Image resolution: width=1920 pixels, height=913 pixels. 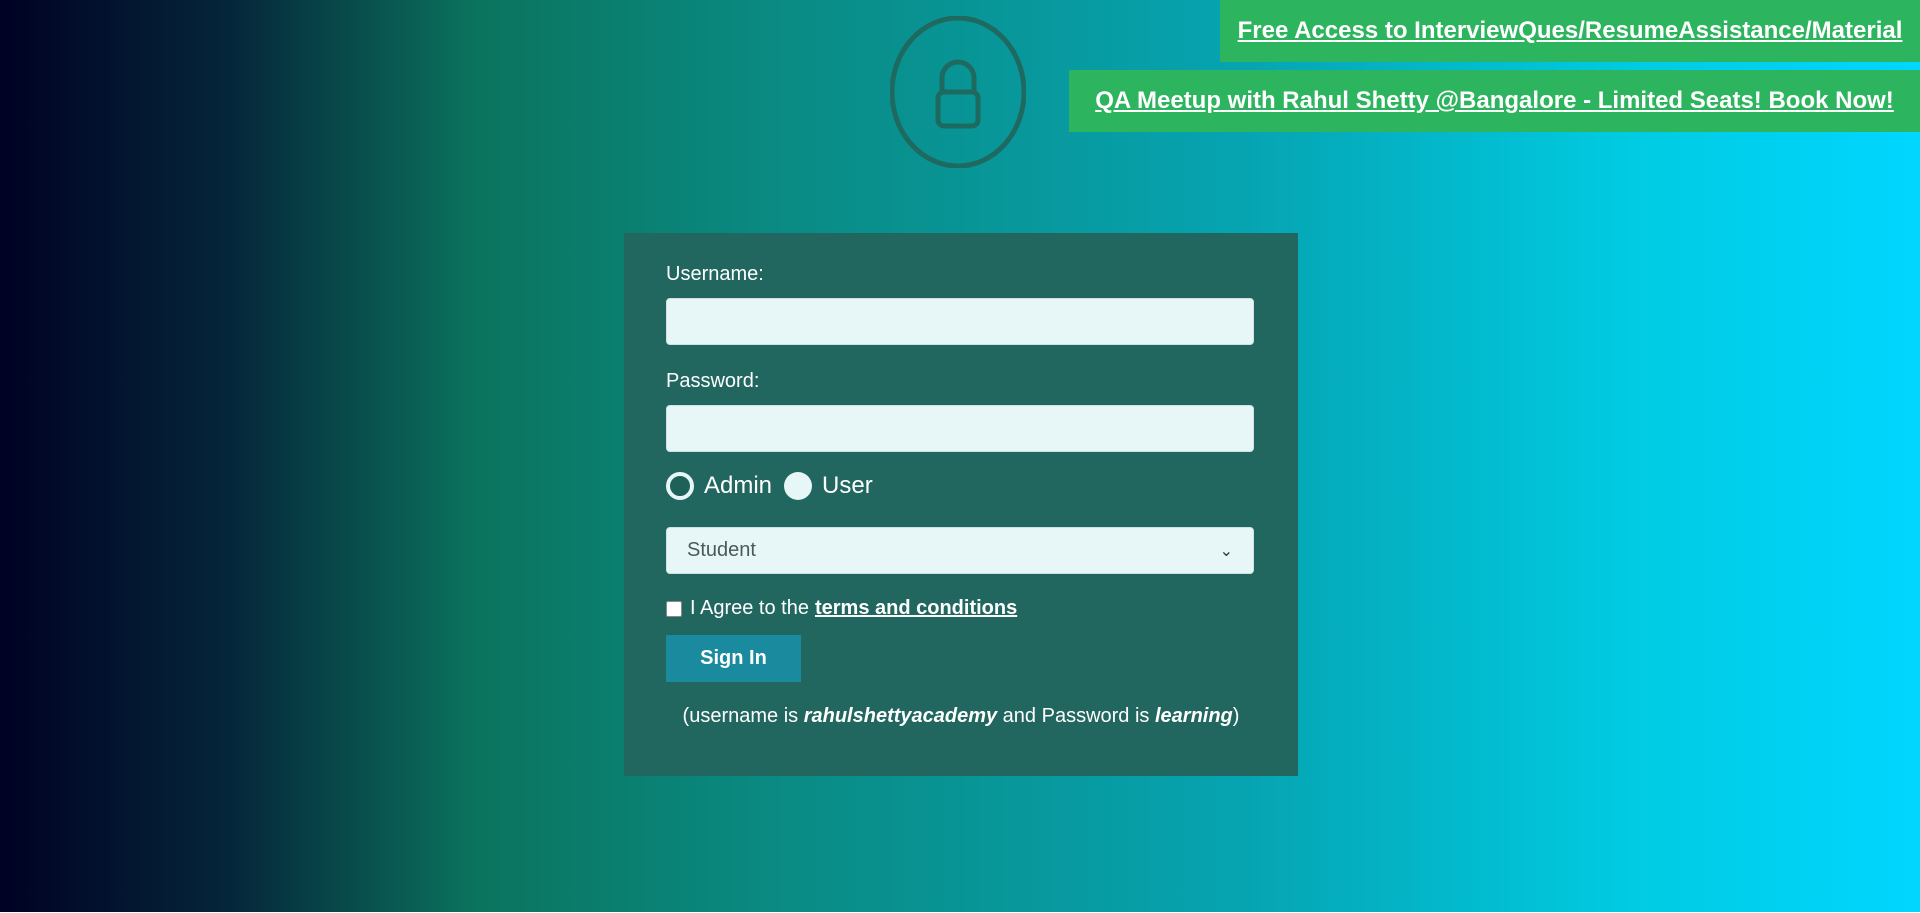 I want to click on terms-row: I Agree to the terms and conditions, so click(x=841, y=608).